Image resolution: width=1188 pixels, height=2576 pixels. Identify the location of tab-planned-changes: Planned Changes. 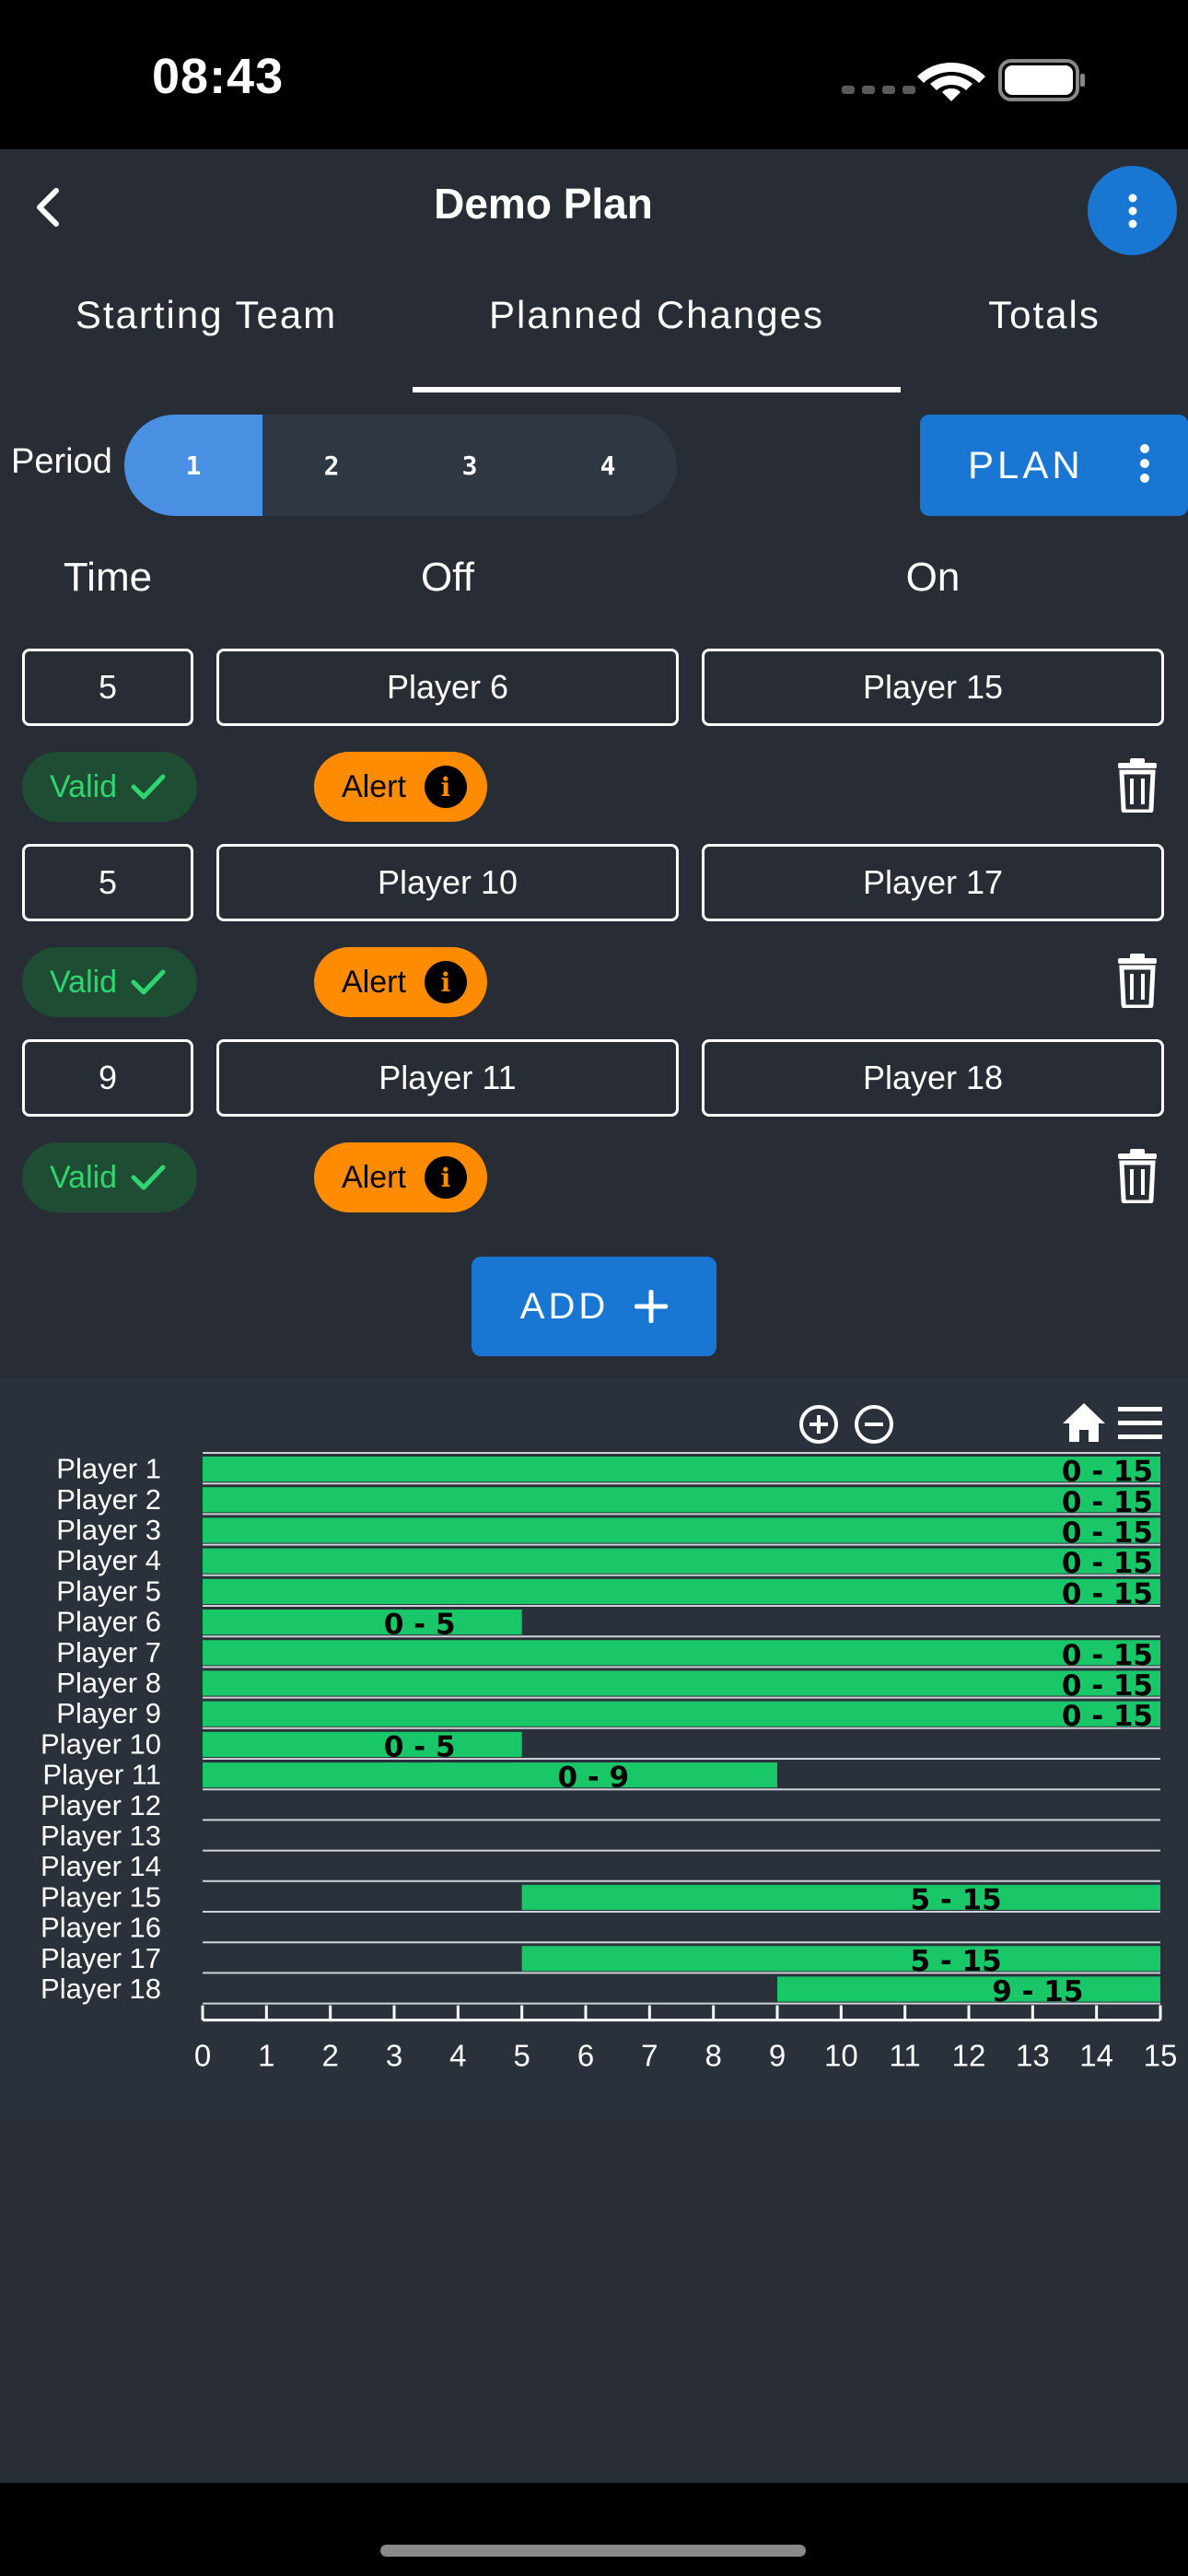
(657, 314).